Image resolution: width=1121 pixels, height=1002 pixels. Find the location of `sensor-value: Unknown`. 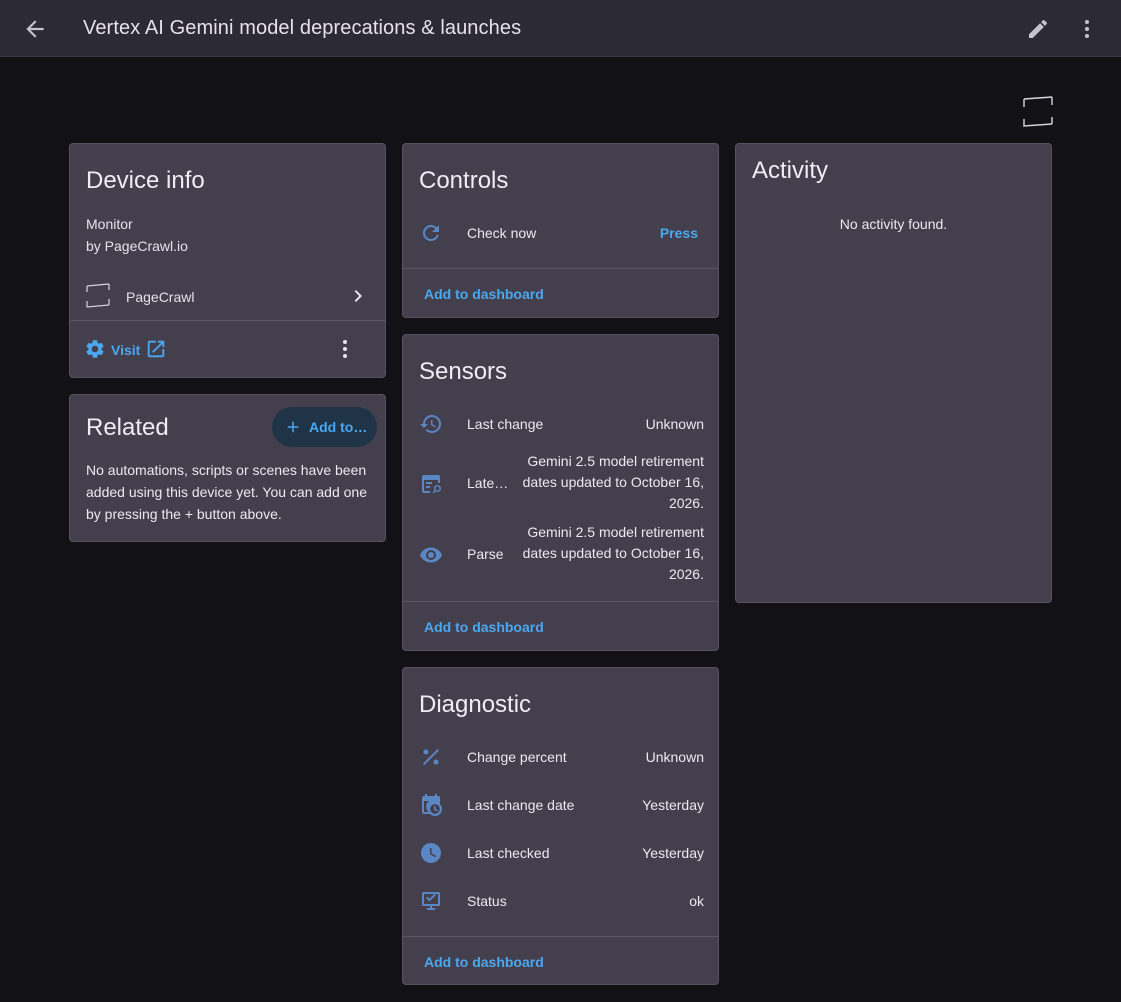

sensor-value: Unknown is located at coordinates (674, 424).